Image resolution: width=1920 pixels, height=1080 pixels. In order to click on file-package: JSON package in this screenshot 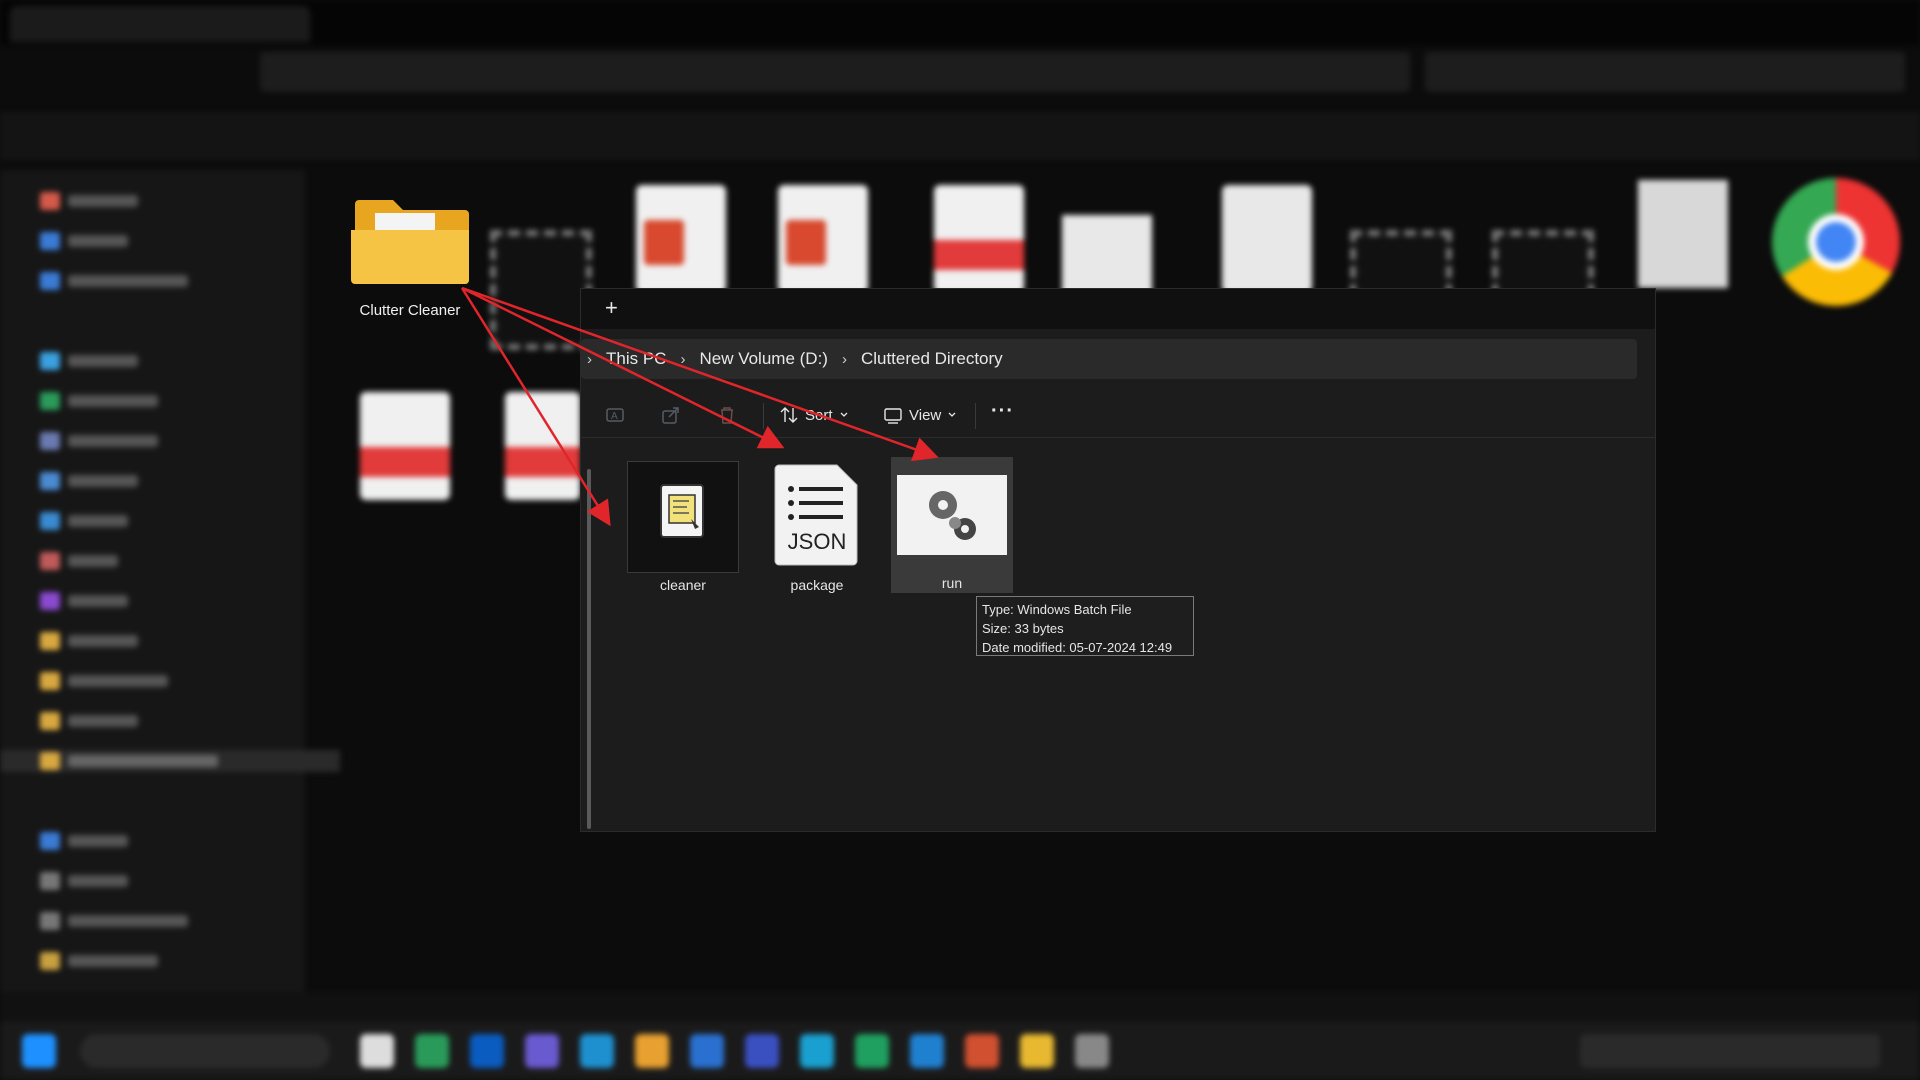, I will do `click(817, 529)`.